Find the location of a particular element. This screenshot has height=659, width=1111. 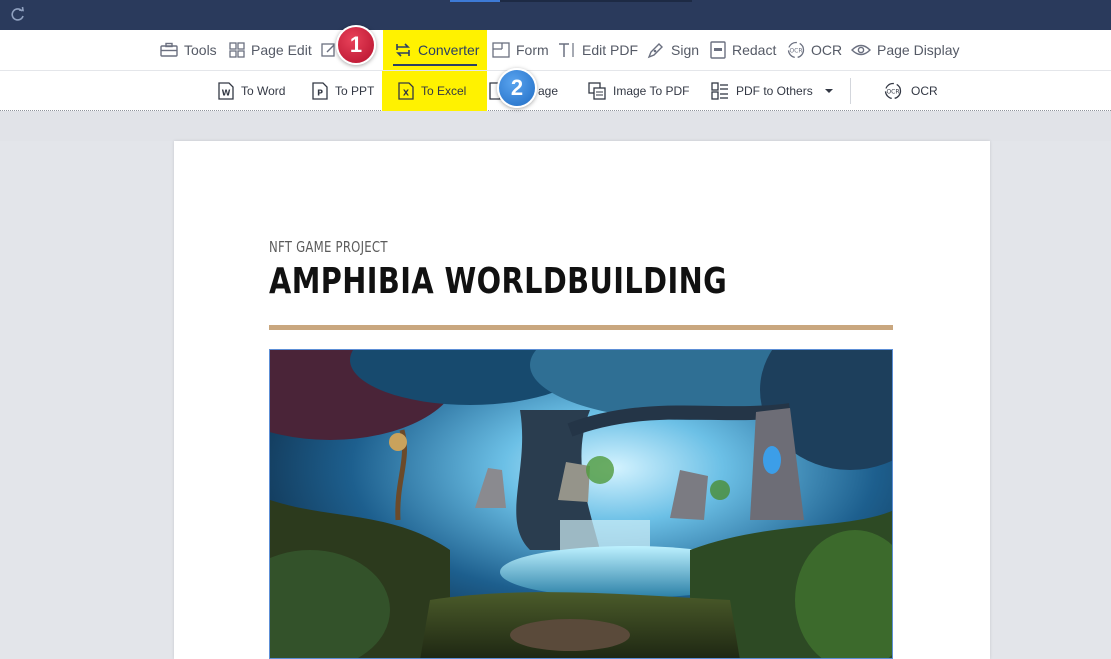

edit-pdf-label: Edit PDF is located at coordinates (610, 50).